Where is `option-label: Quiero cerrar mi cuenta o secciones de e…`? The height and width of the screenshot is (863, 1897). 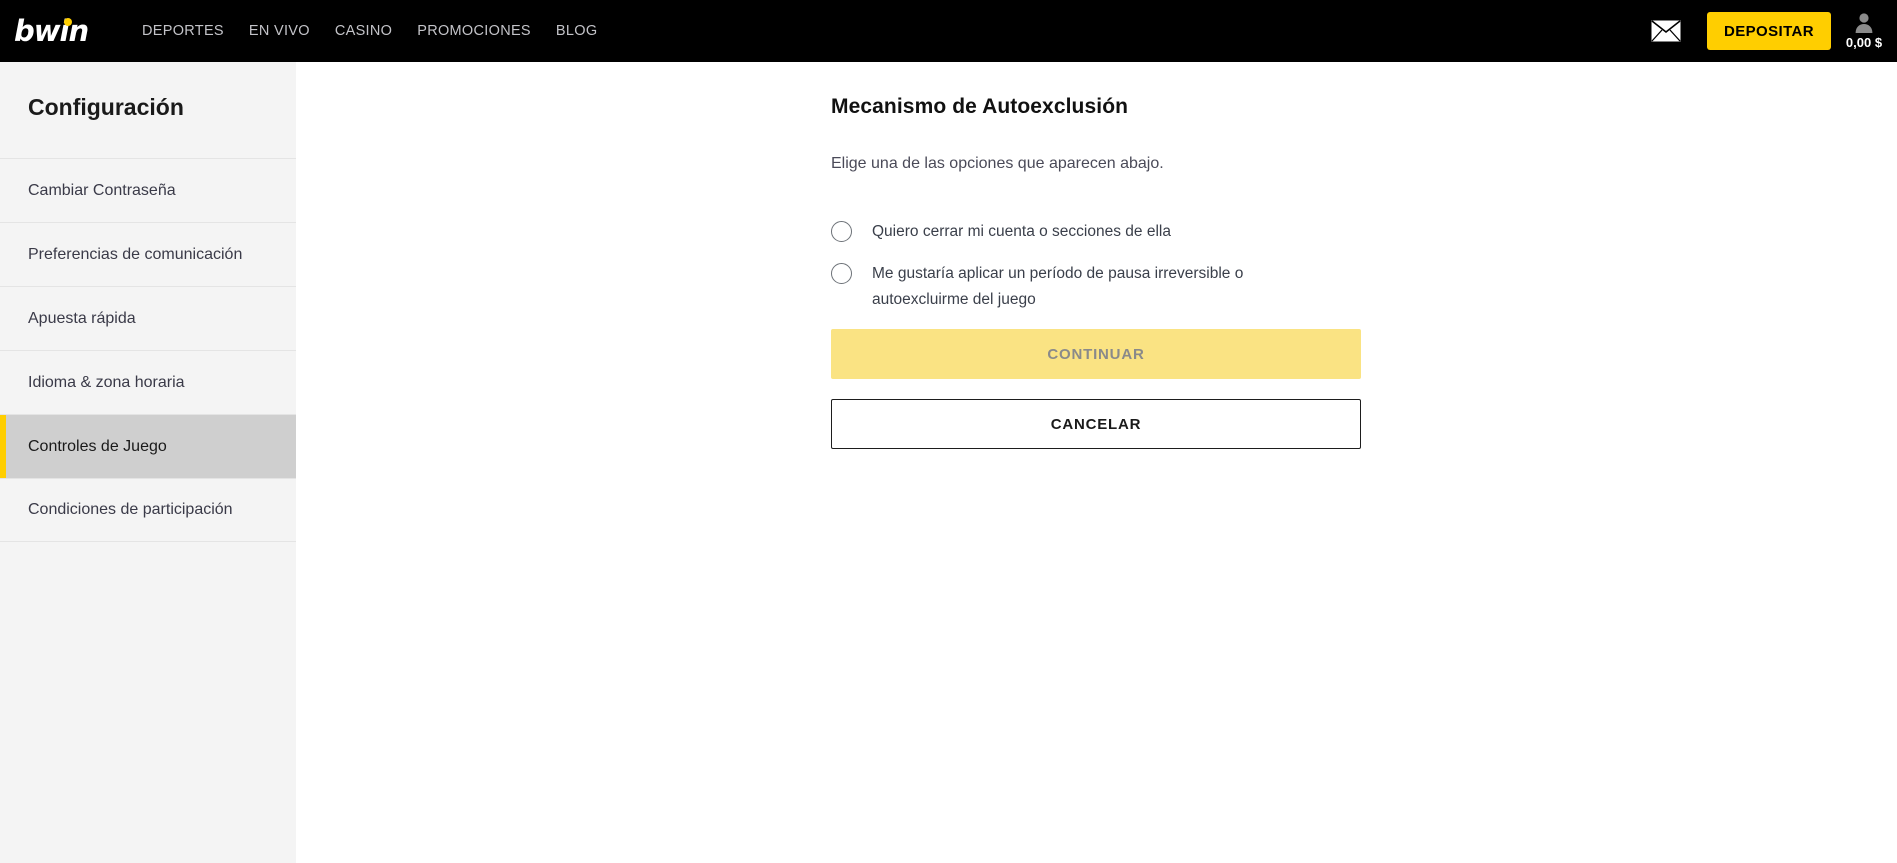 option-label: Quiero cerrar mi cuenta o secciones de e… is located at coordinates (1021, 231).